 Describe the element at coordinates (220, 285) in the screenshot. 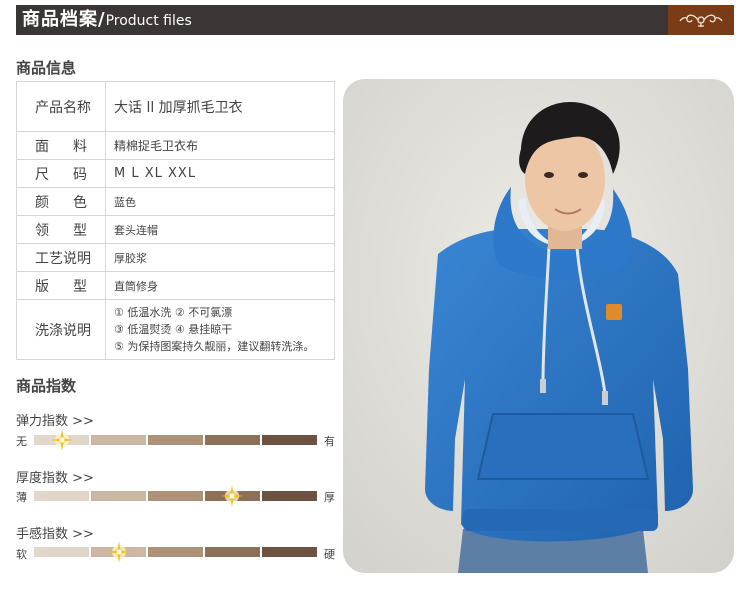

I see `spec-value: 直筒修身` at that location.